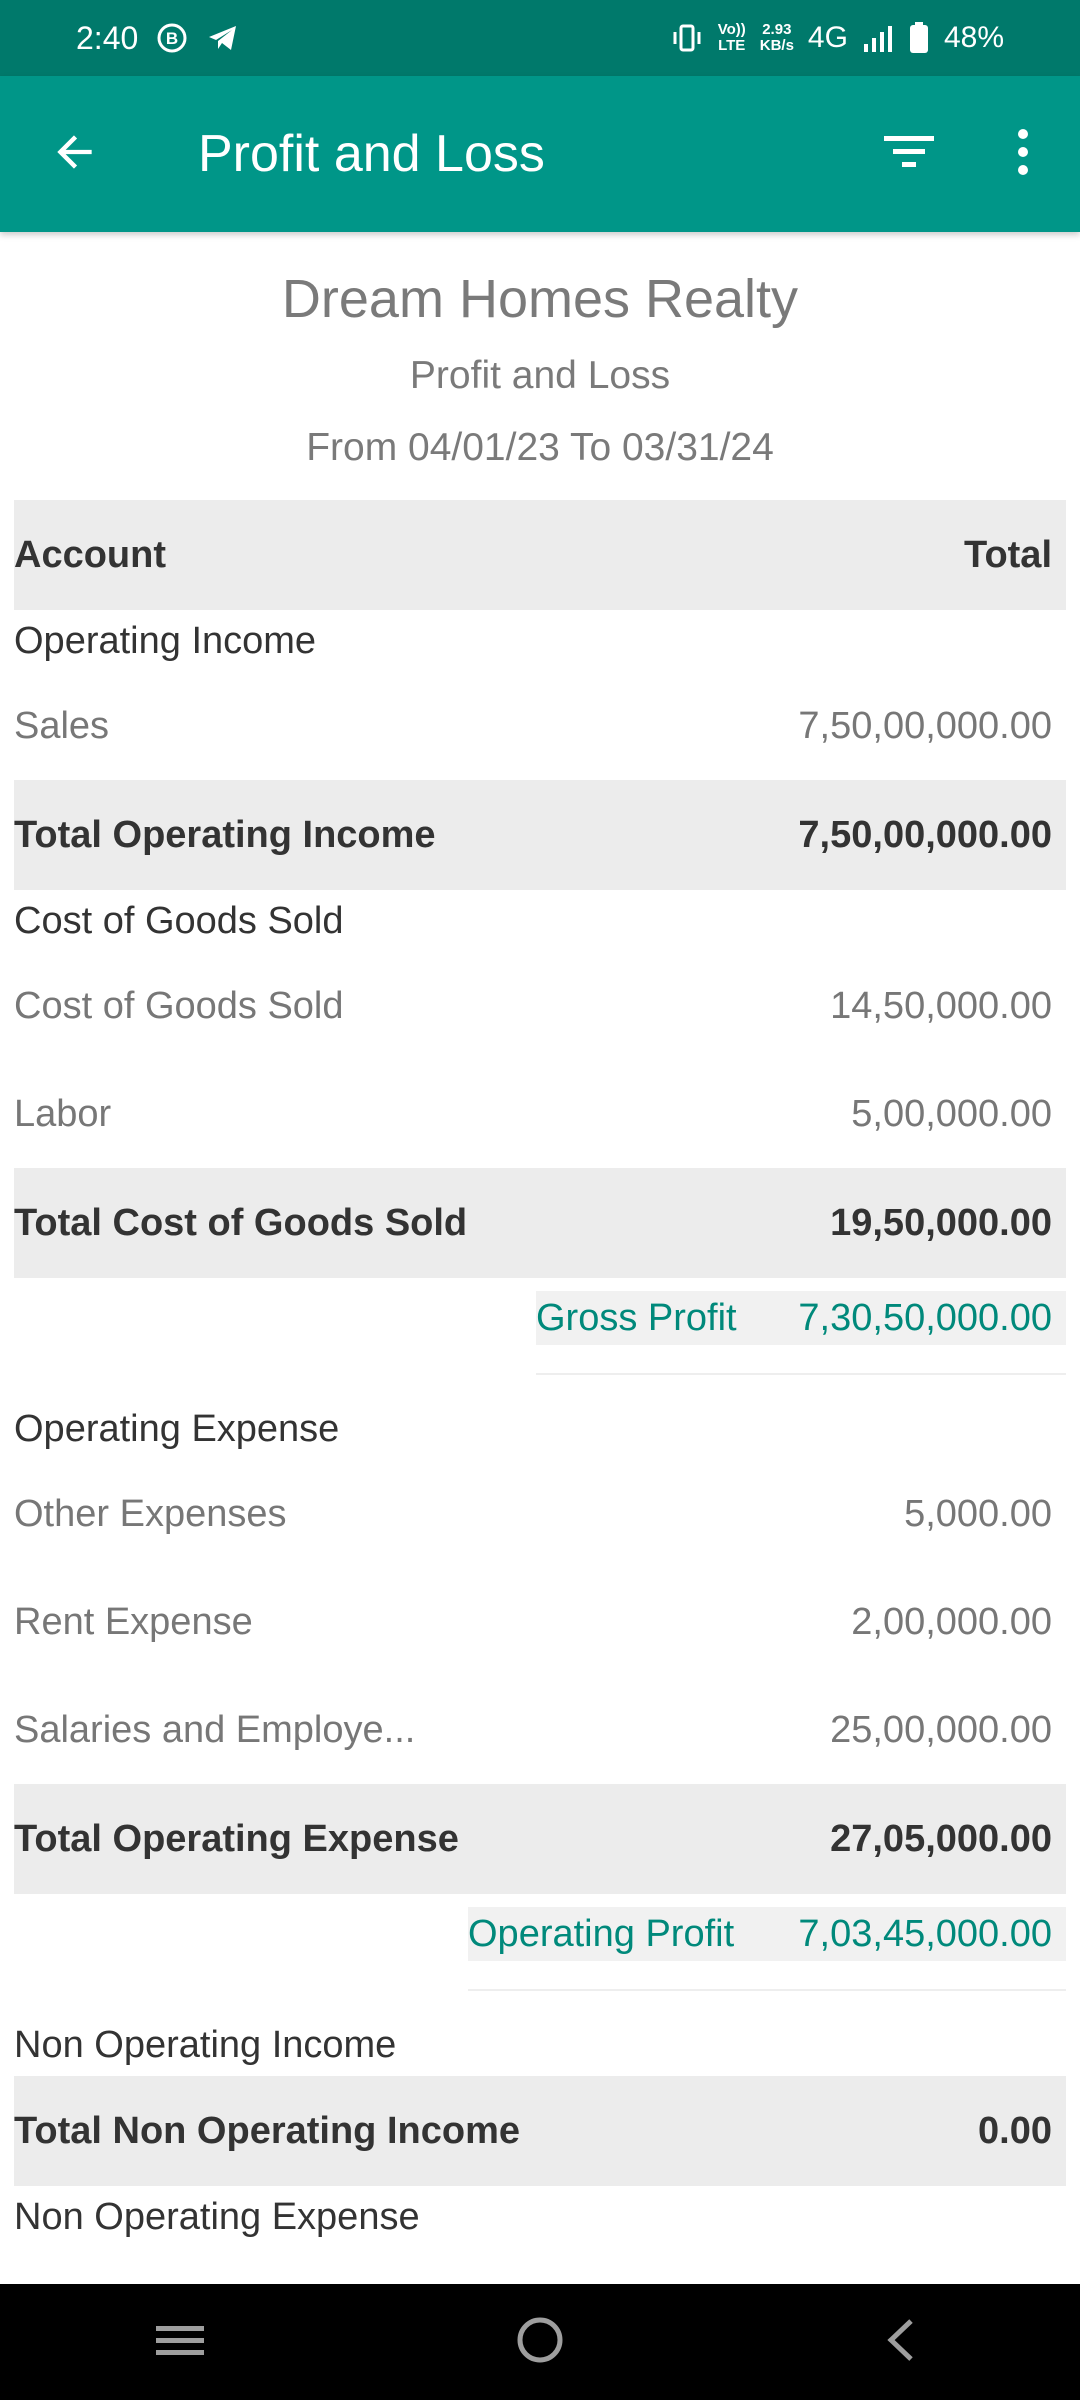  What do you see at coordinates (90, 554) in the screenshot?
I see `header-account: Account` at bounding box center [90, 554].